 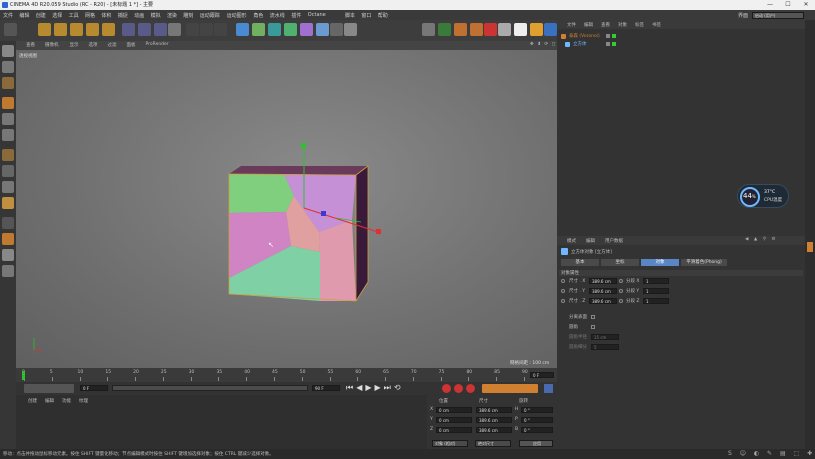 I want to click on size-field: 389.6 cm, so click(x=603, y=301).